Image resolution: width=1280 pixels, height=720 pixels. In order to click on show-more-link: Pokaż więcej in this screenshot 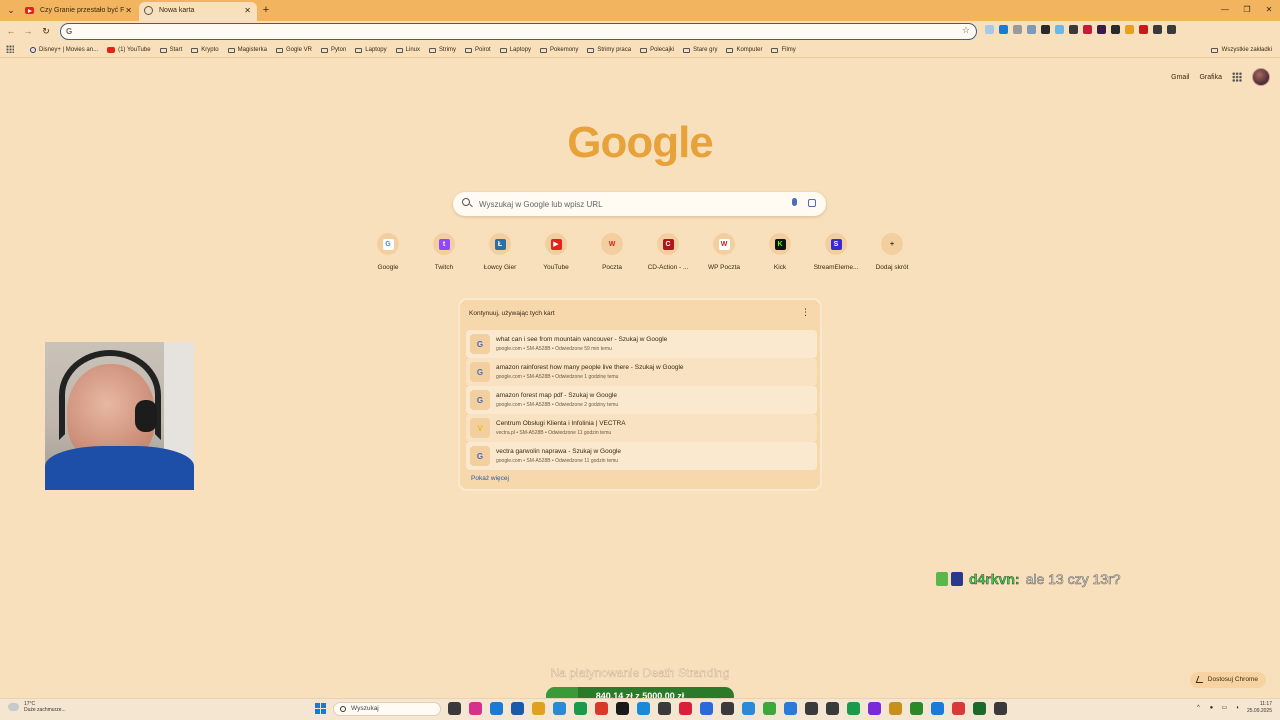, I will do `click(490, 478)`.